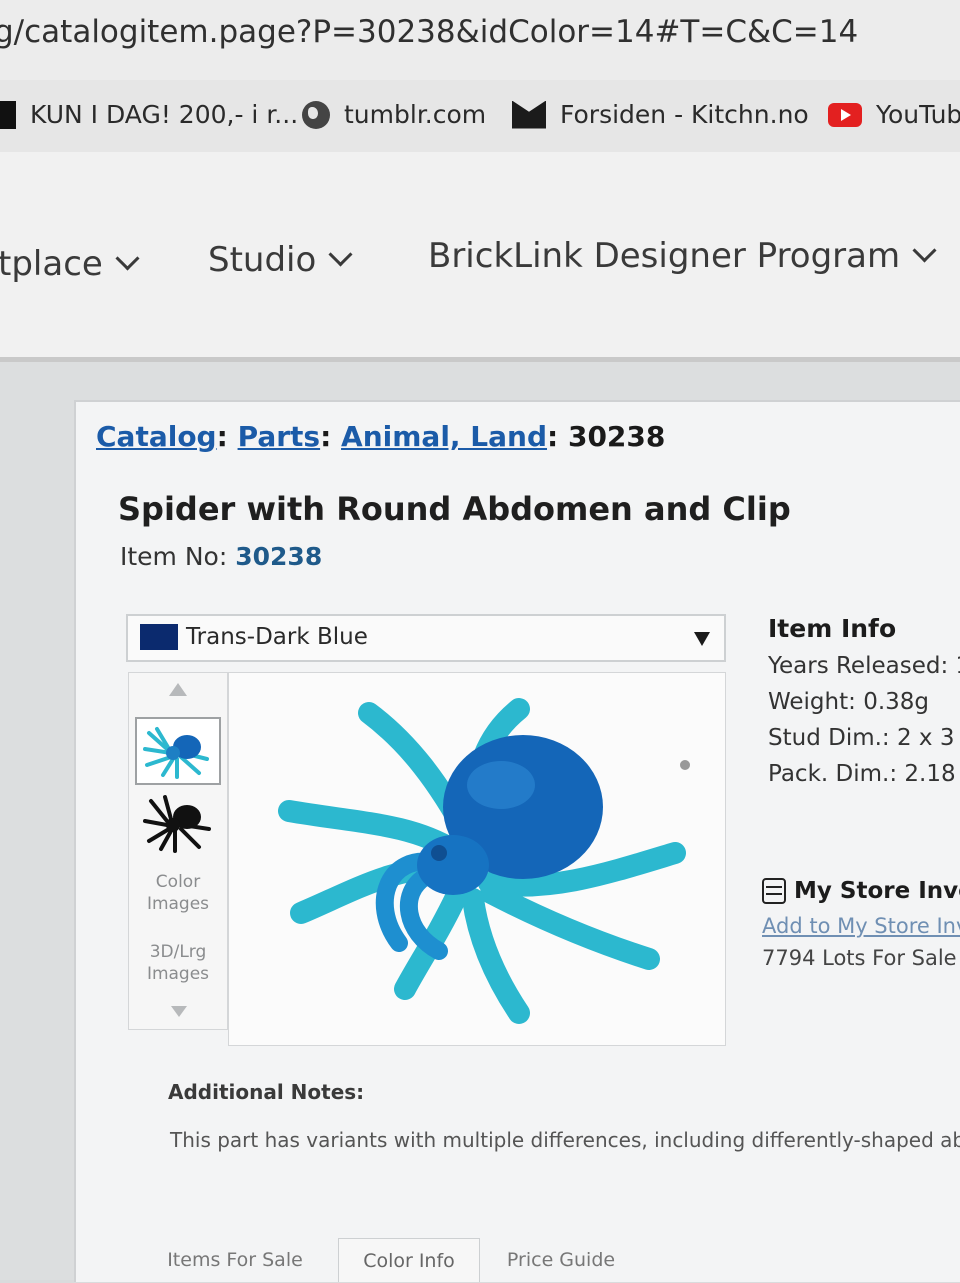 This screenshot has width=960, height=1283. What do you see at coordinates (279, 556) in the screenshot?
I see `item-number-value: 30238` at bounding box center [279, 556].